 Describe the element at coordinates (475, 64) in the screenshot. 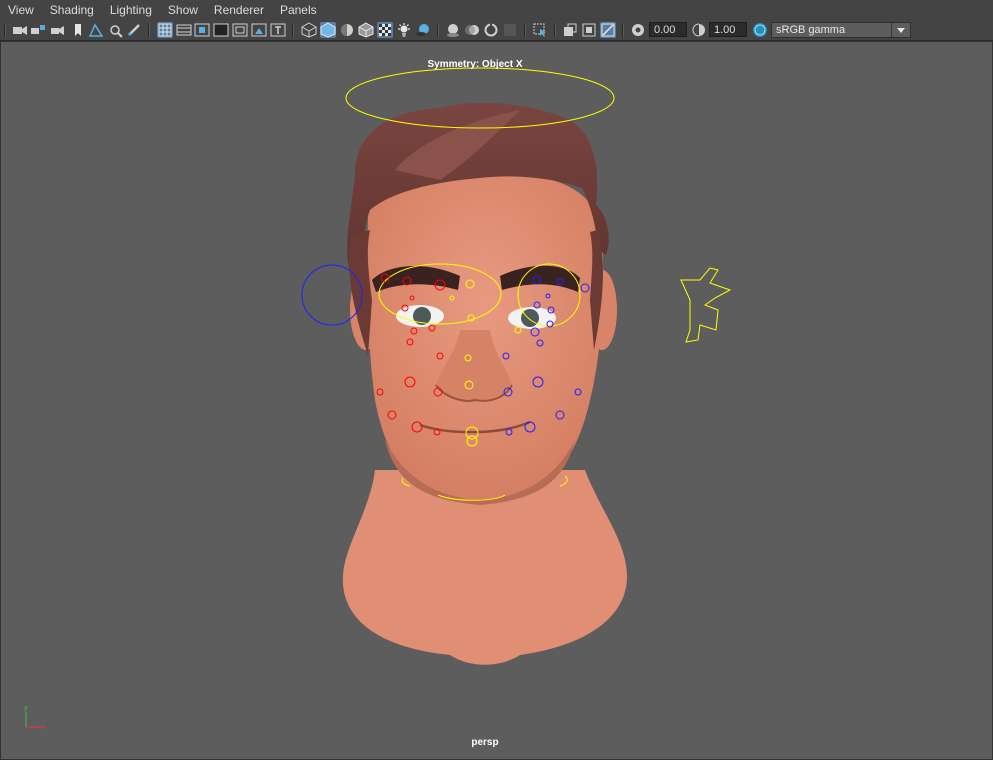

I see `symmetry-label: Symmetry: Object X` at that location.